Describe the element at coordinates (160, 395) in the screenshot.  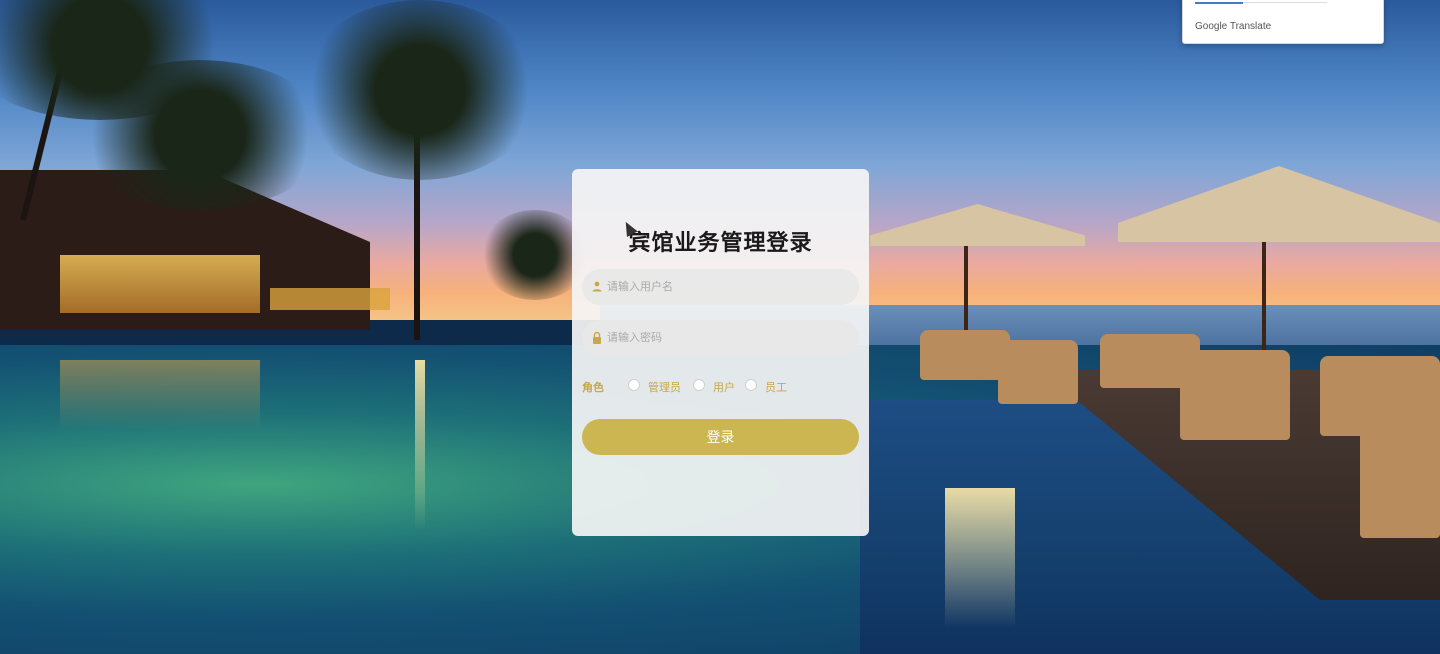
I see `building-reflection` at that location.